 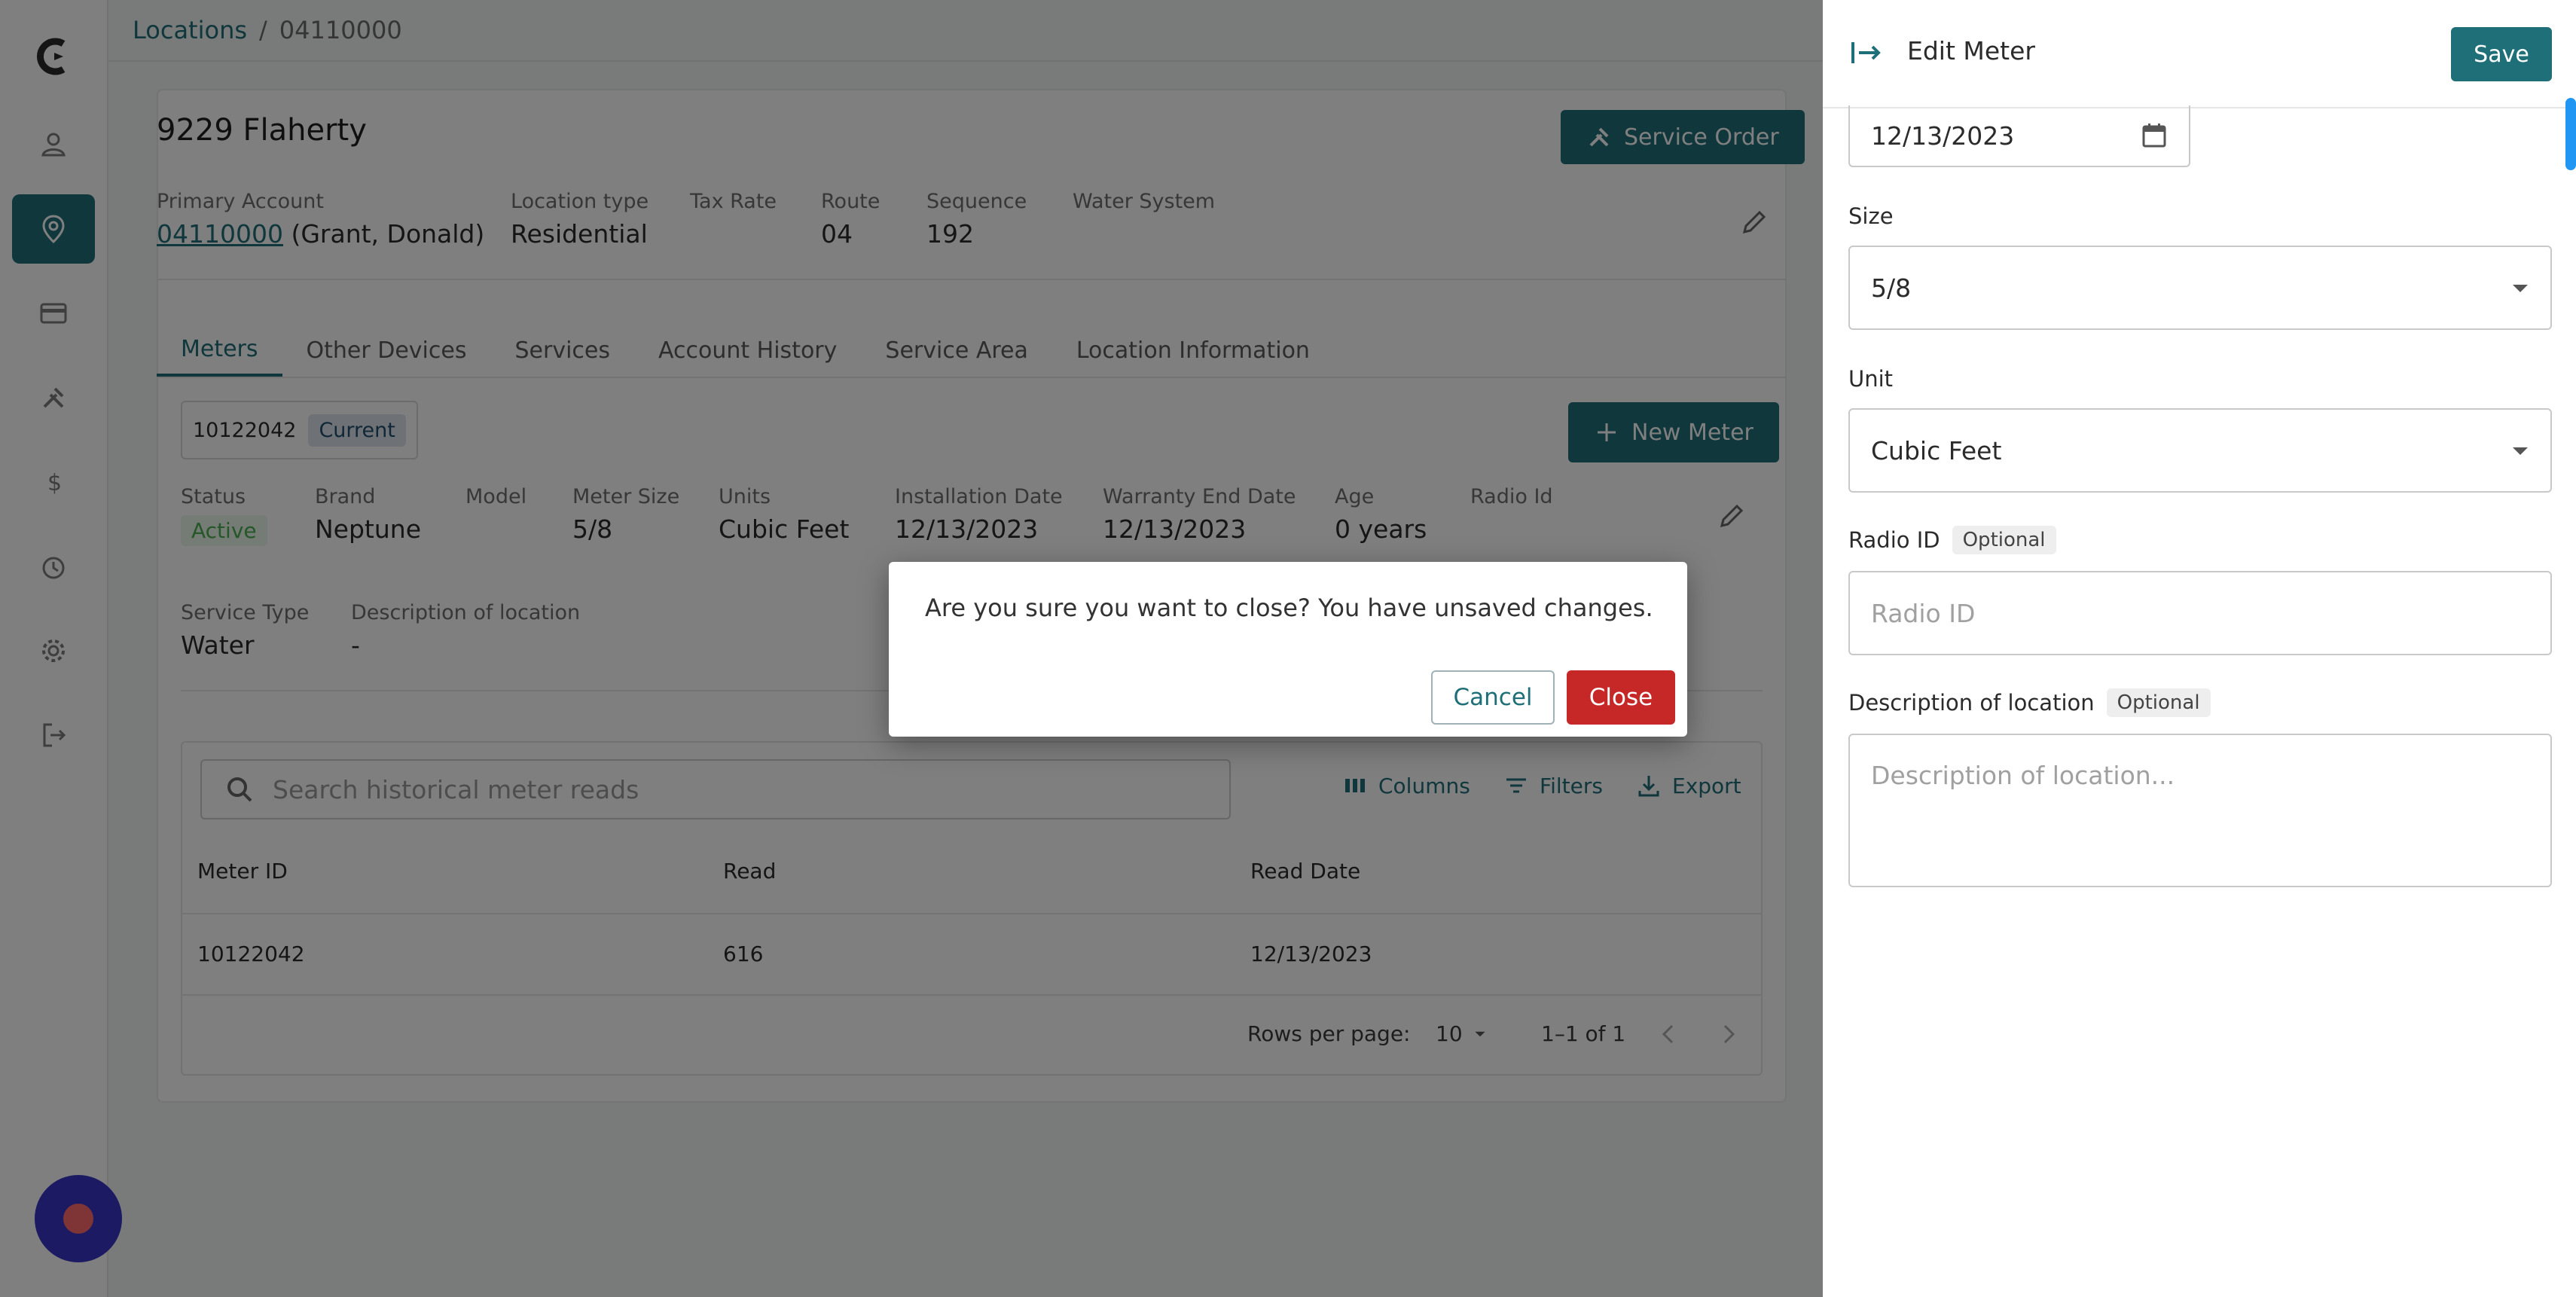 I want to click on unit-label-text: Unit, so click(x=1871, y=379).